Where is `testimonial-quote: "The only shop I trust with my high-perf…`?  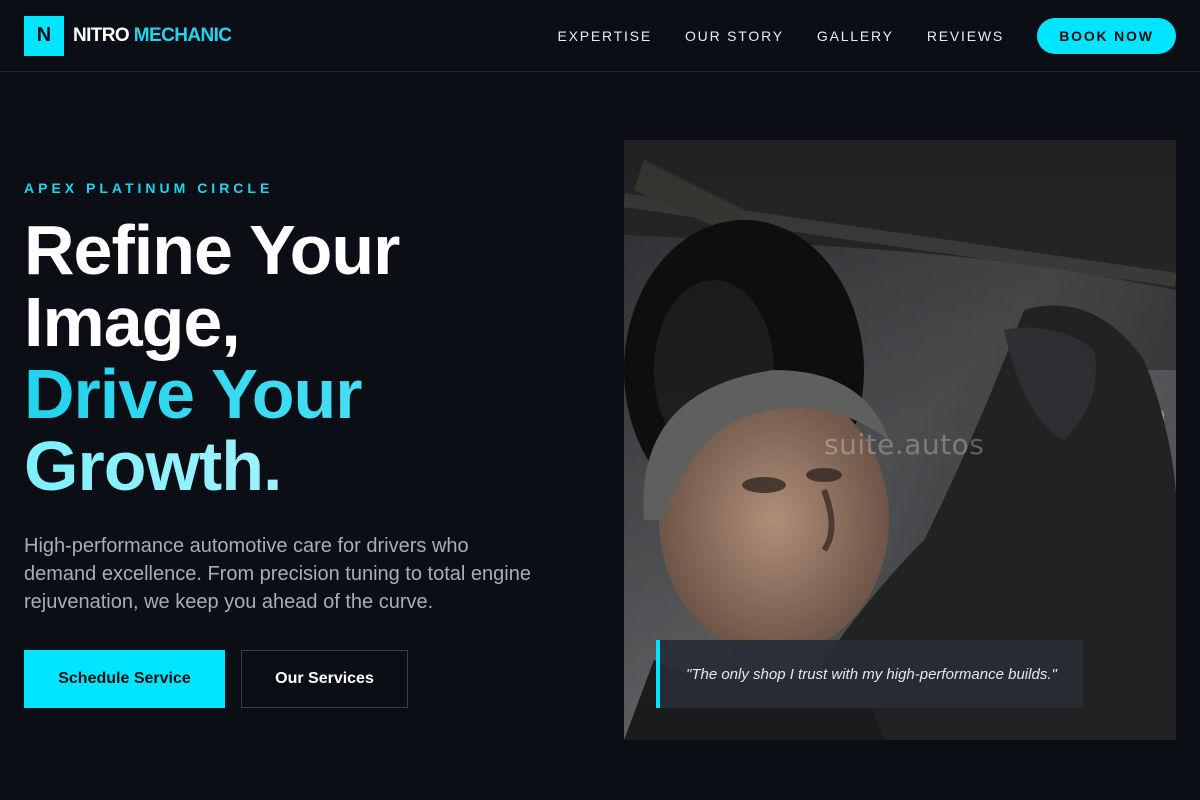
testimonial-quote: "The only shop I trust with my high-perf… is located at coordinates (871, 674).